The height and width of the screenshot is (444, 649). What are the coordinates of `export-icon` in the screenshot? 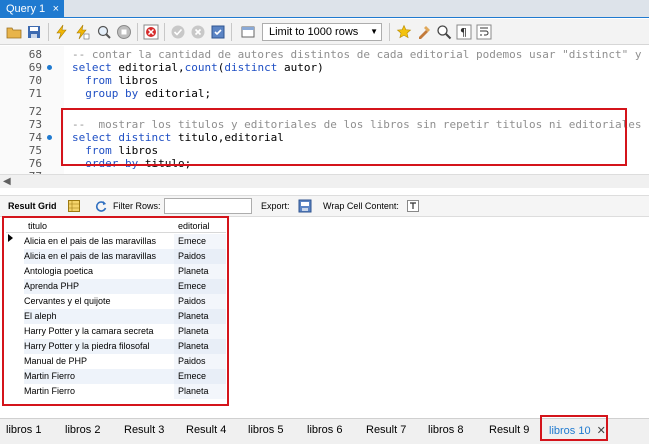 It's located at (305, 206).